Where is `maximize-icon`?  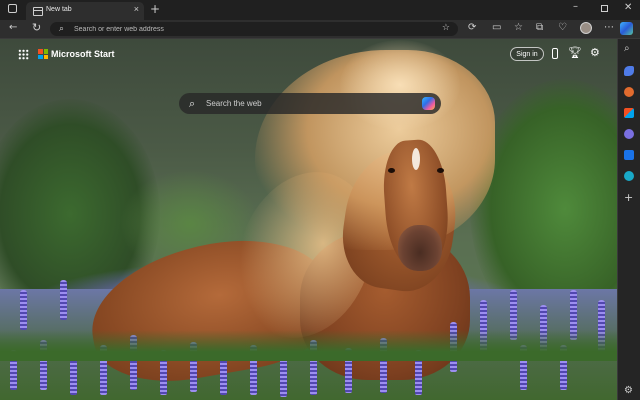 maximize-icon is located at coordinates (604, 8).